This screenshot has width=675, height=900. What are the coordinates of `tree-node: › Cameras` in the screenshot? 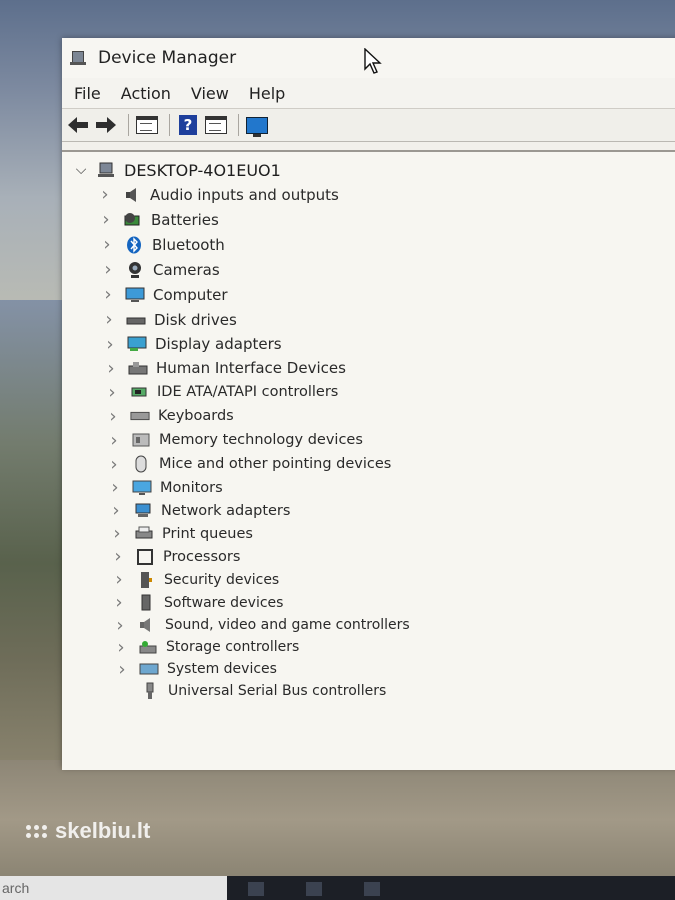 It's located at (388, 269).